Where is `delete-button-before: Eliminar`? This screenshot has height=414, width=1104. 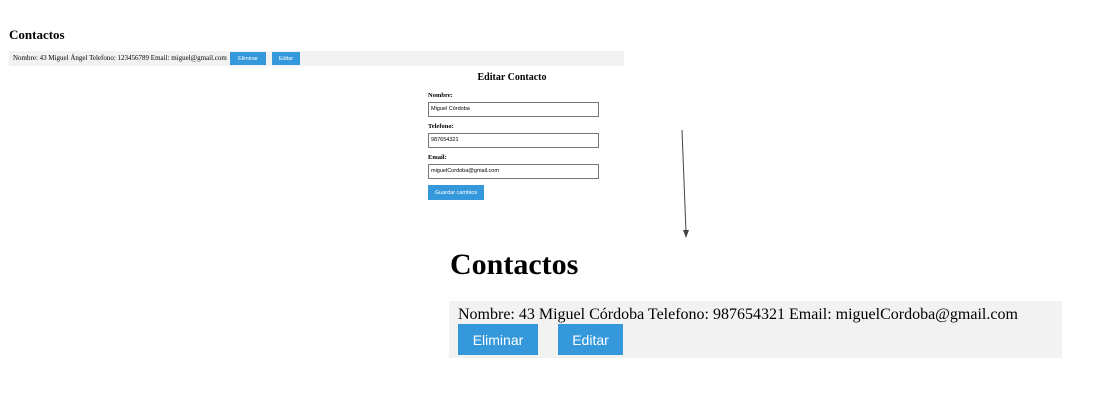 delete-button-before: Eliminar is located at coordinates (248, 58).